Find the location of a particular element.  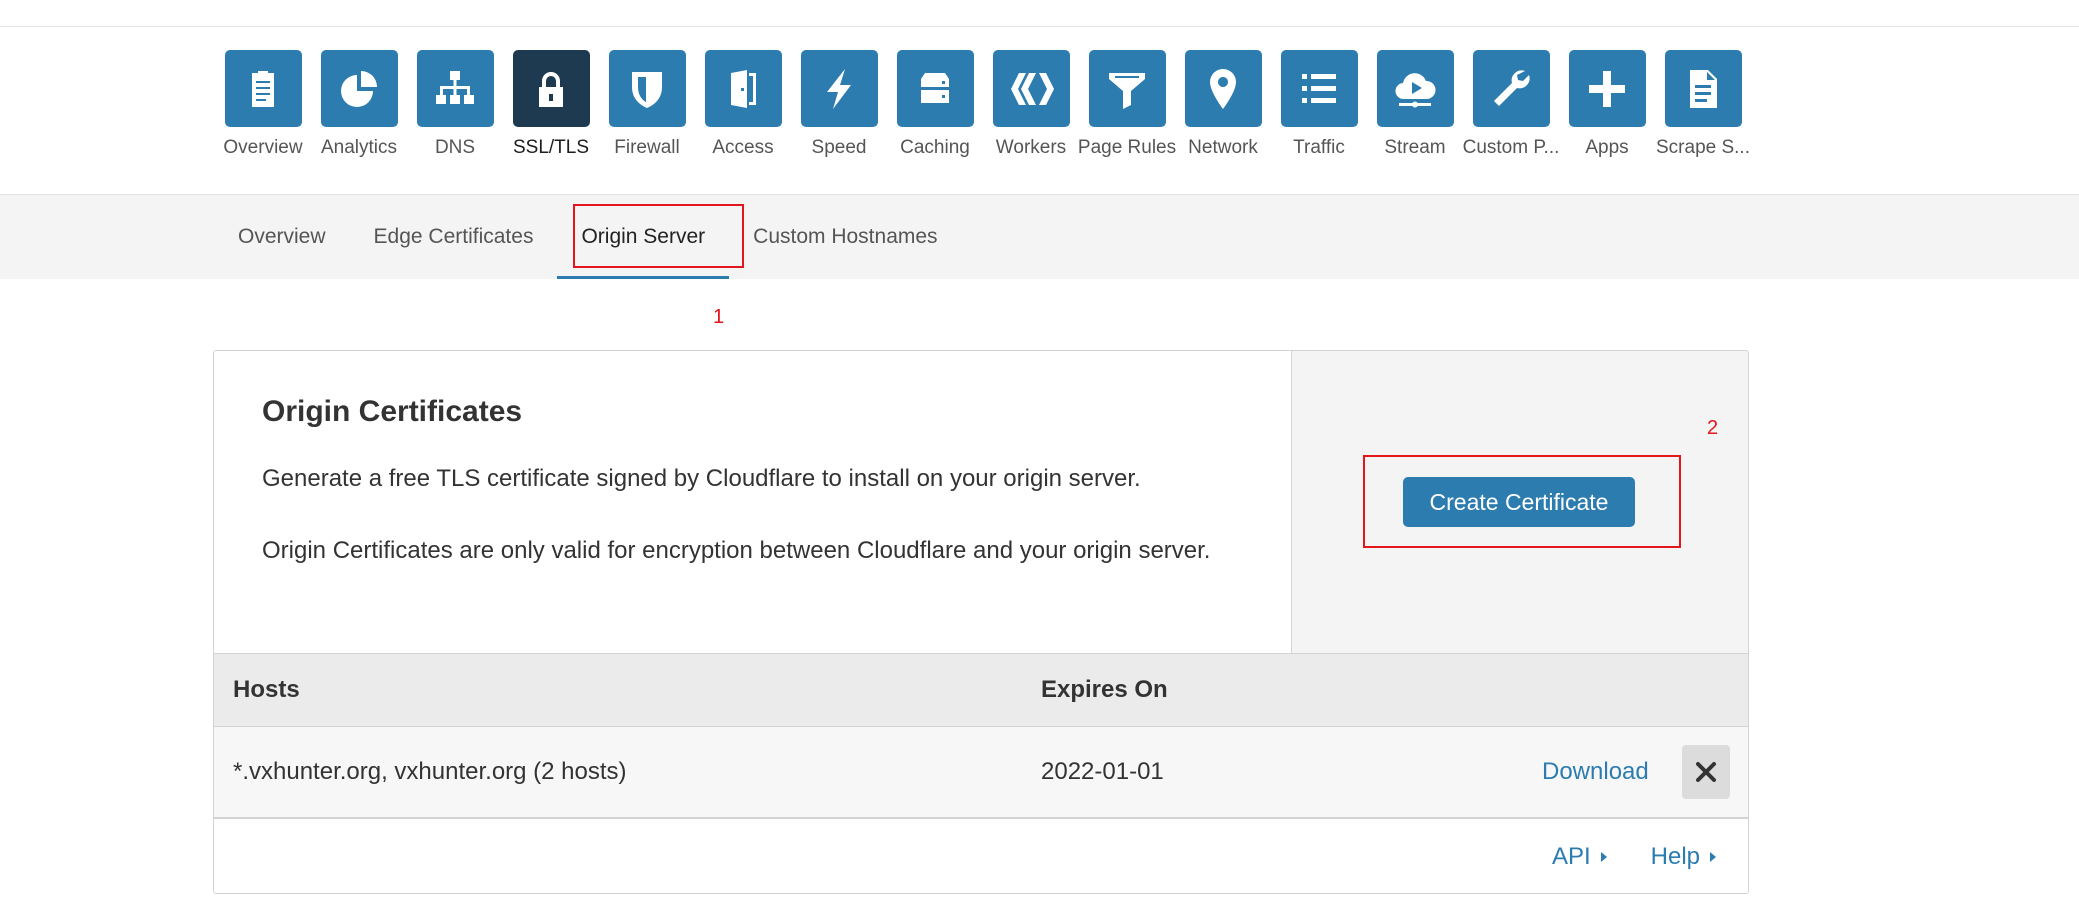

document-icon is located at coordinates (1703, 88).